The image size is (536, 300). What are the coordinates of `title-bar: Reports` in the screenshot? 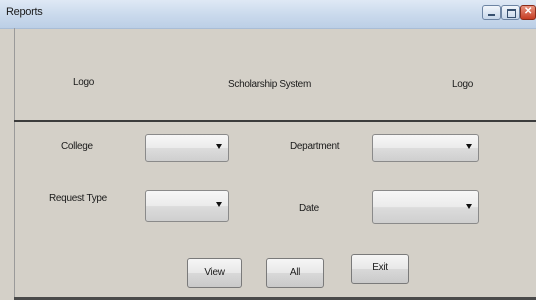 It's located at (268, 14).